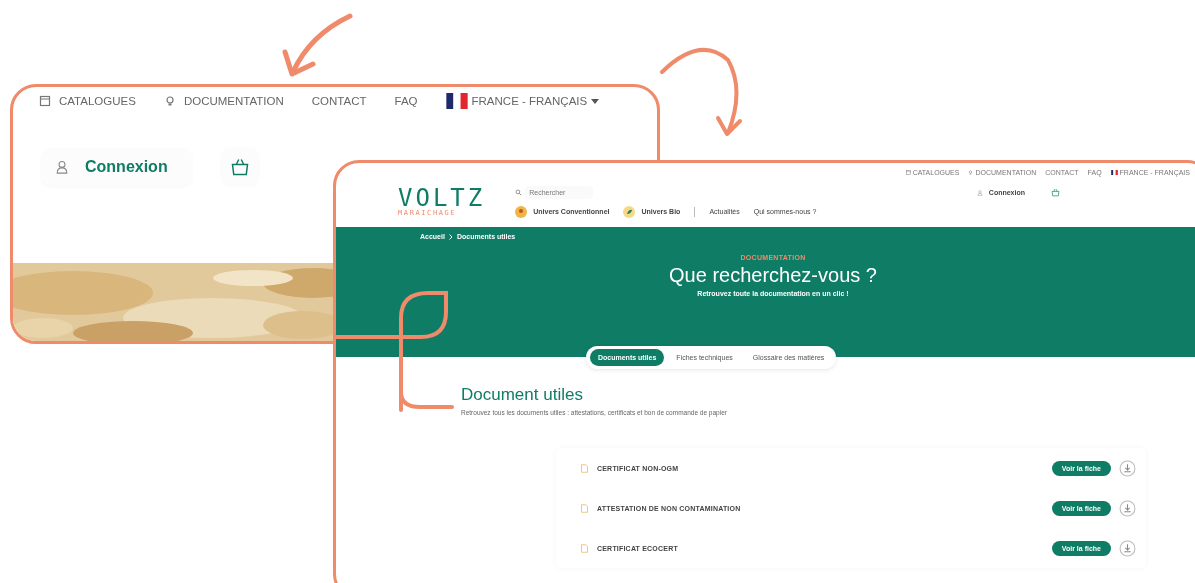 The width and height of the screenshot is (1195, 583). I want to click on hero-title: Que recherchez-vous ?, so click(773, 275).